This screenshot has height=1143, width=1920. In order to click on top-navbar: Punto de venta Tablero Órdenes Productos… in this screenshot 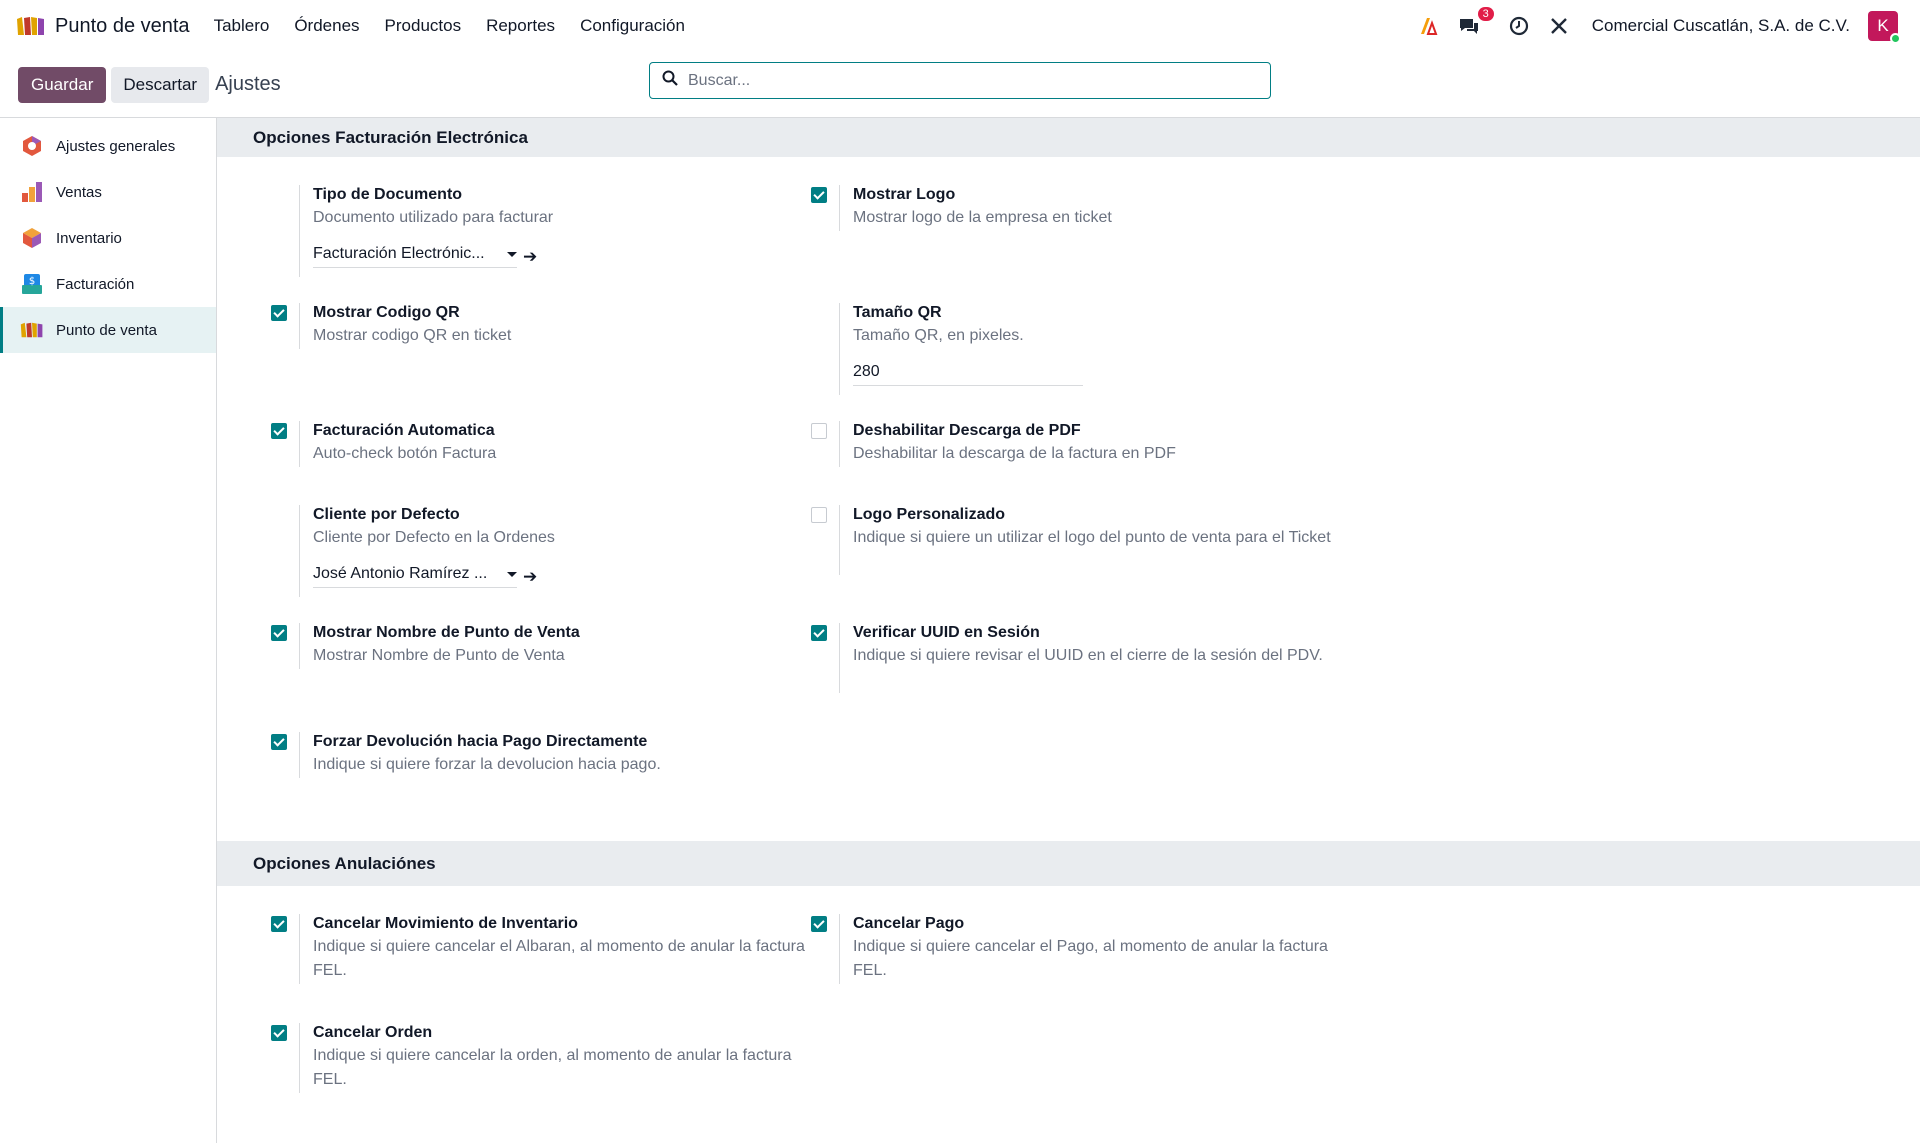, I will do `click(960, 26)`.